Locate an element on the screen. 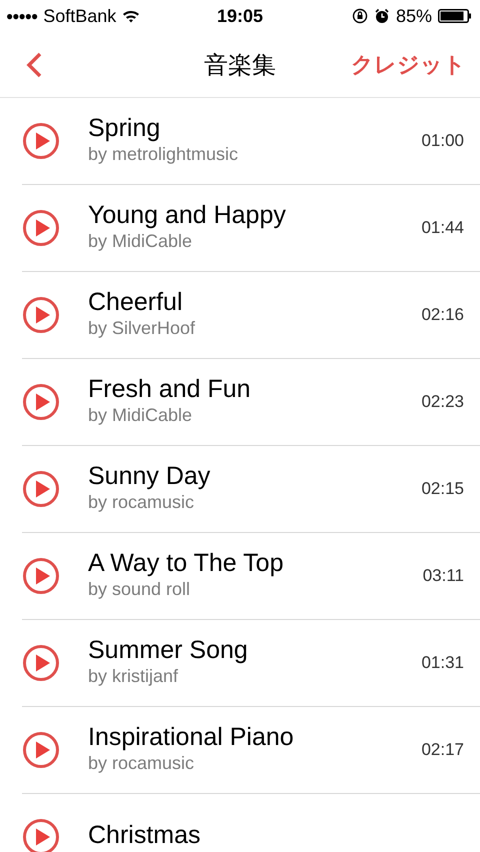  back-button is located at coordinates (34, 64).